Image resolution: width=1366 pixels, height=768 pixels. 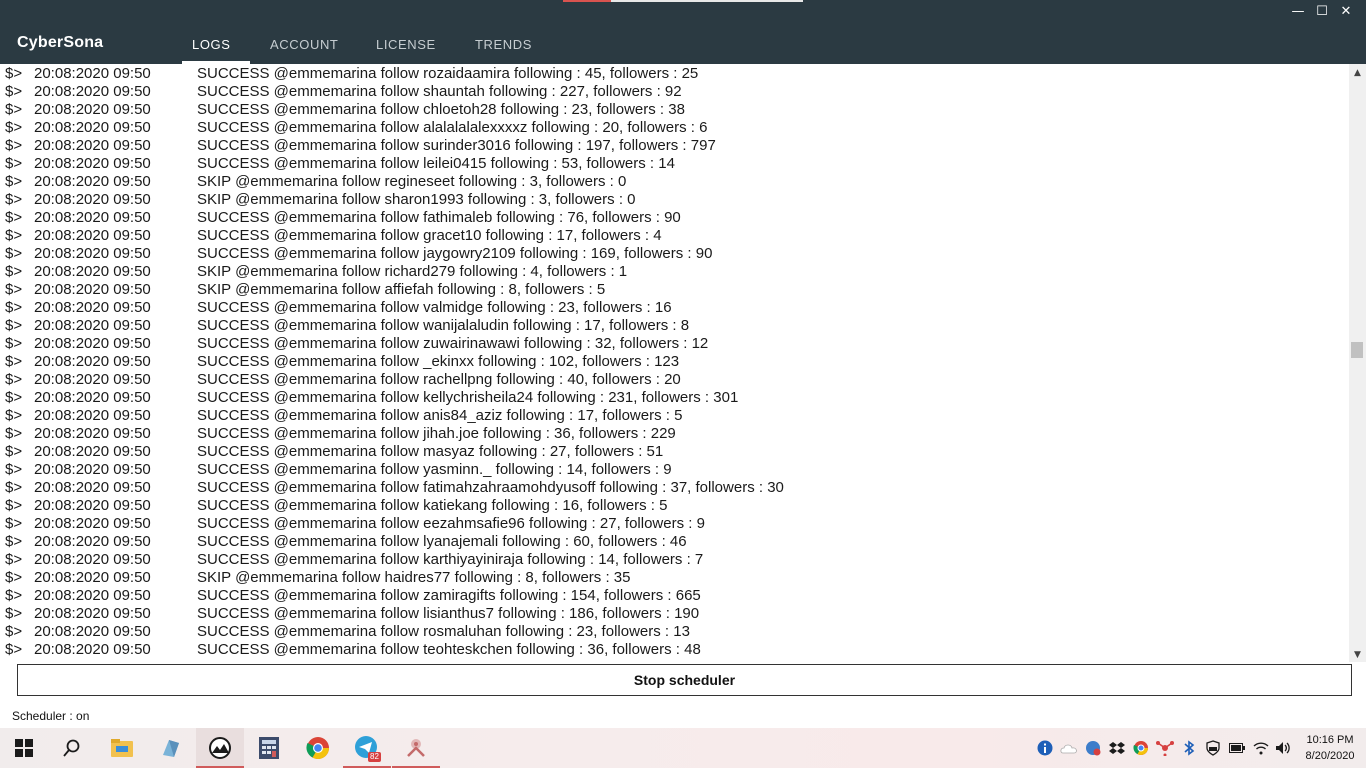 I want to click on security-icon, so click(x=1093, y=748).